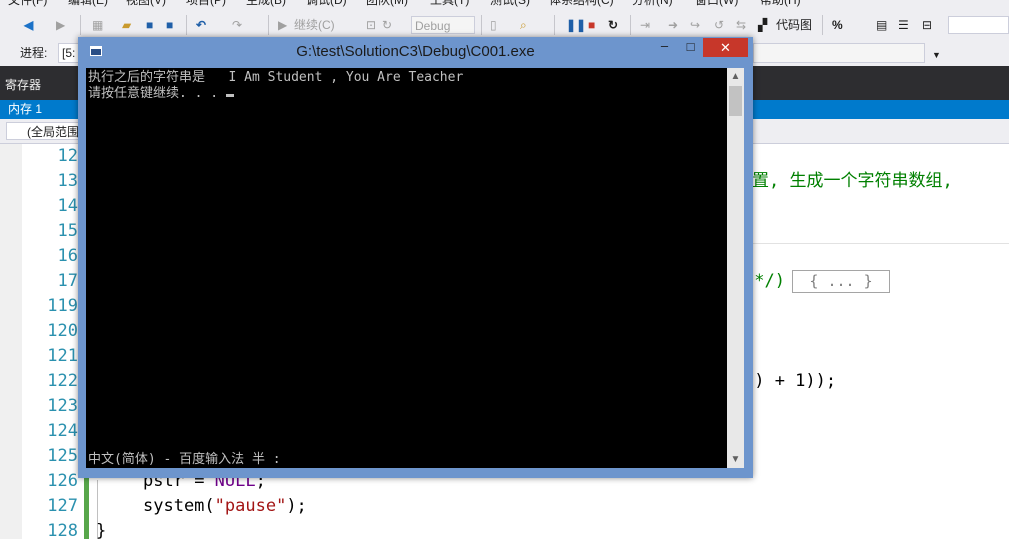 This screenshot has height=544, width=1009. I want to click on text-cursor, so click(229, 95).